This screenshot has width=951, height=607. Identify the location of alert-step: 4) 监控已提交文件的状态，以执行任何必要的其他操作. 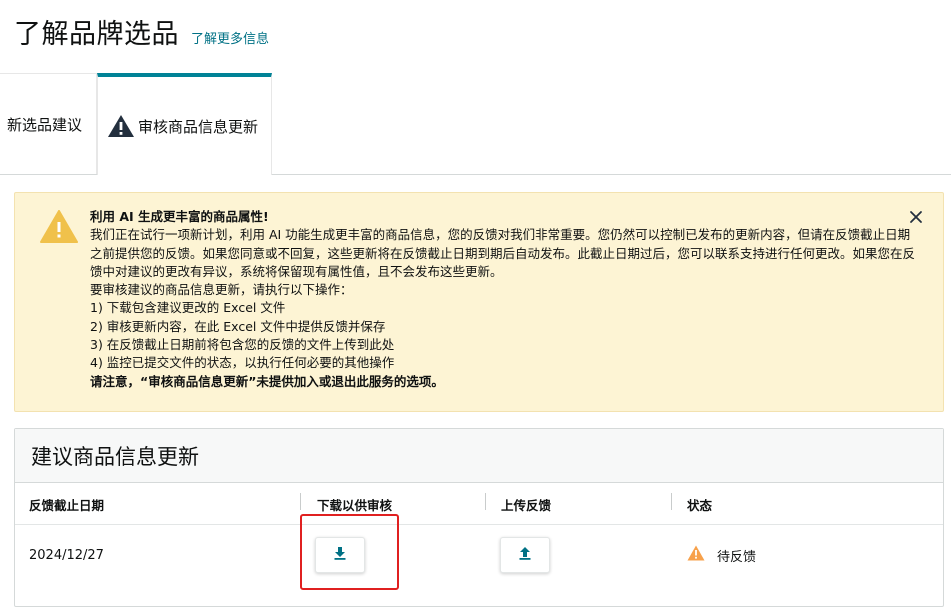
(242, 363).